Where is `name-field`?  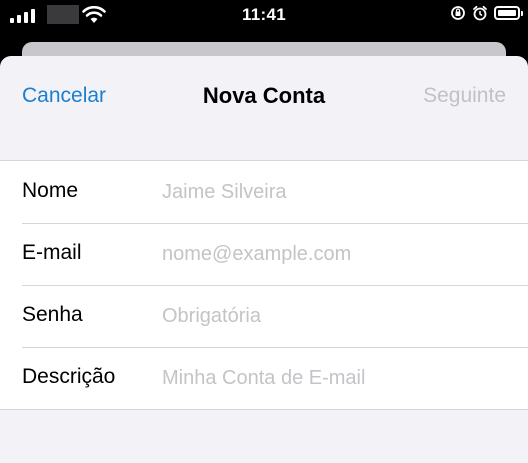
name-field is located at coordinates (337, 192).